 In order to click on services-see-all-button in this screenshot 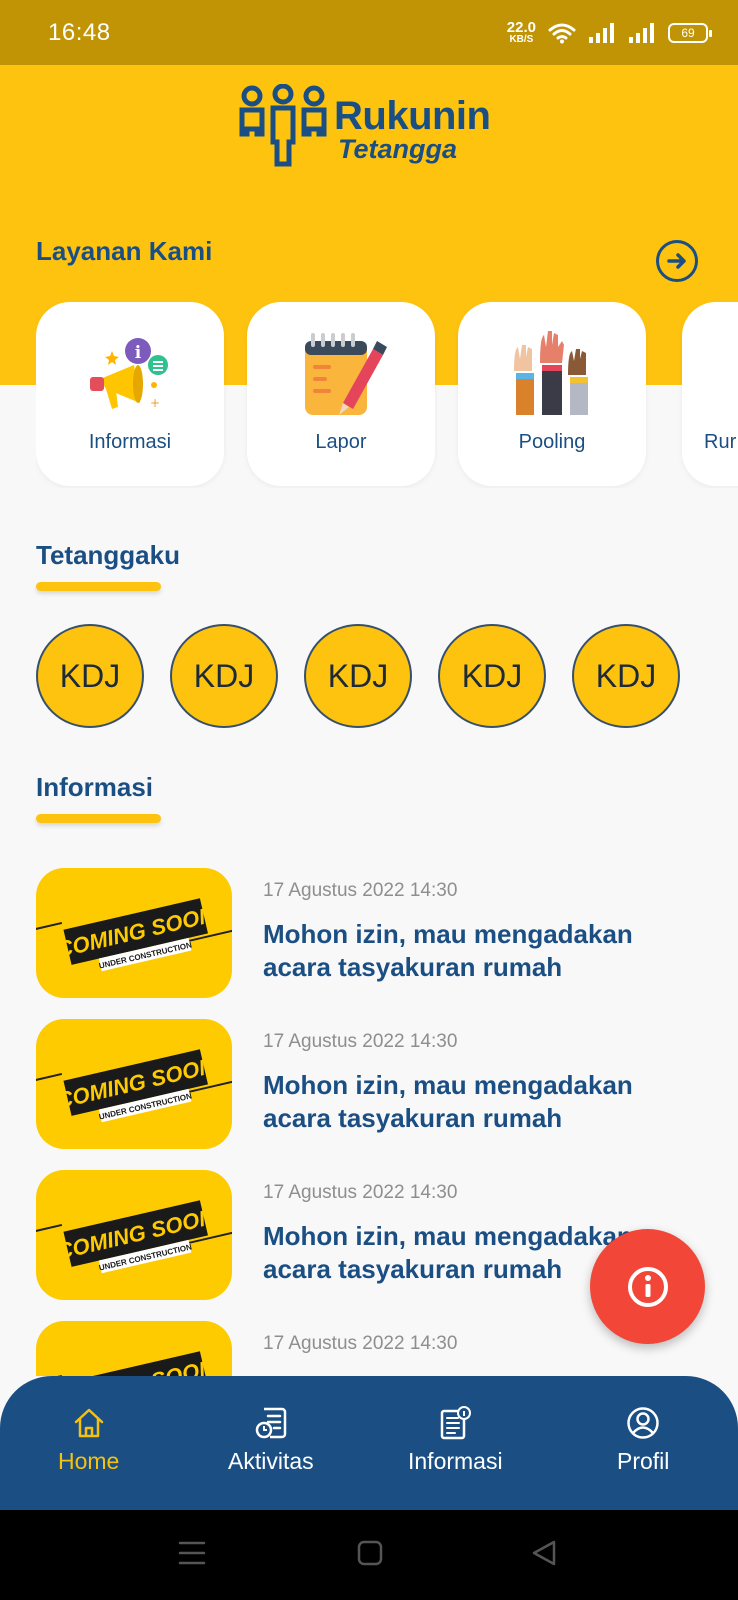, I will do `click(677, 261)`.